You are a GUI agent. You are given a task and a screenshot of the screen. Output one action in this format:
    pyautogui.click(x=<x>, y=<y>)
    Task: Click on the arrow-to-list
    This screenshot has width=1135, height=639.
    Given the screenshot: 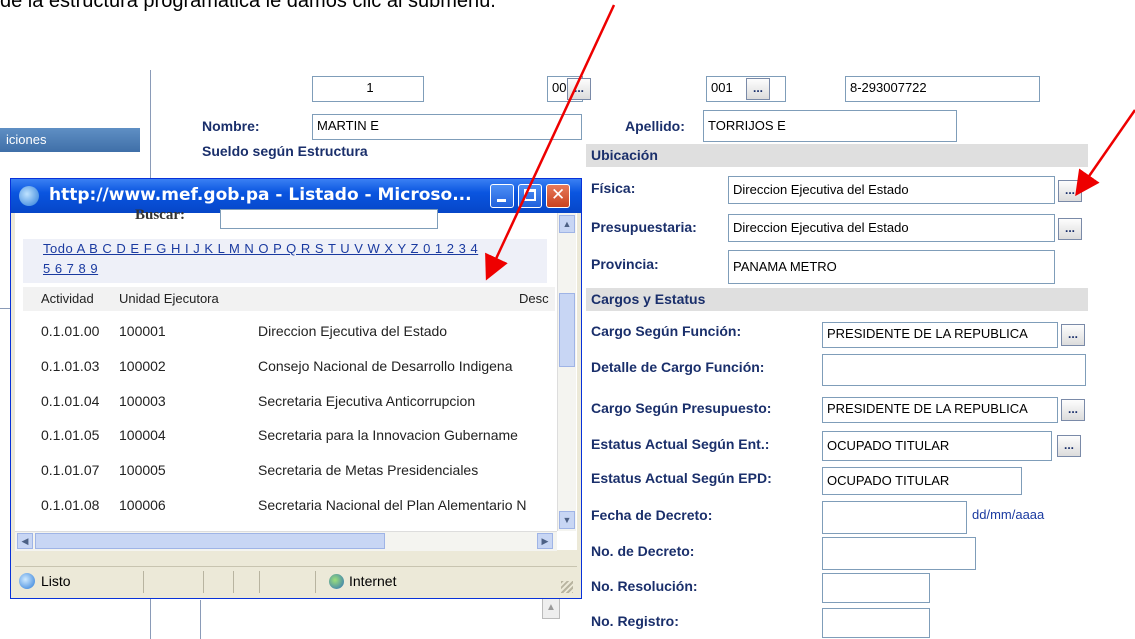 What is the action you would take?
    pyautogui.click(x=550, y=142)
    